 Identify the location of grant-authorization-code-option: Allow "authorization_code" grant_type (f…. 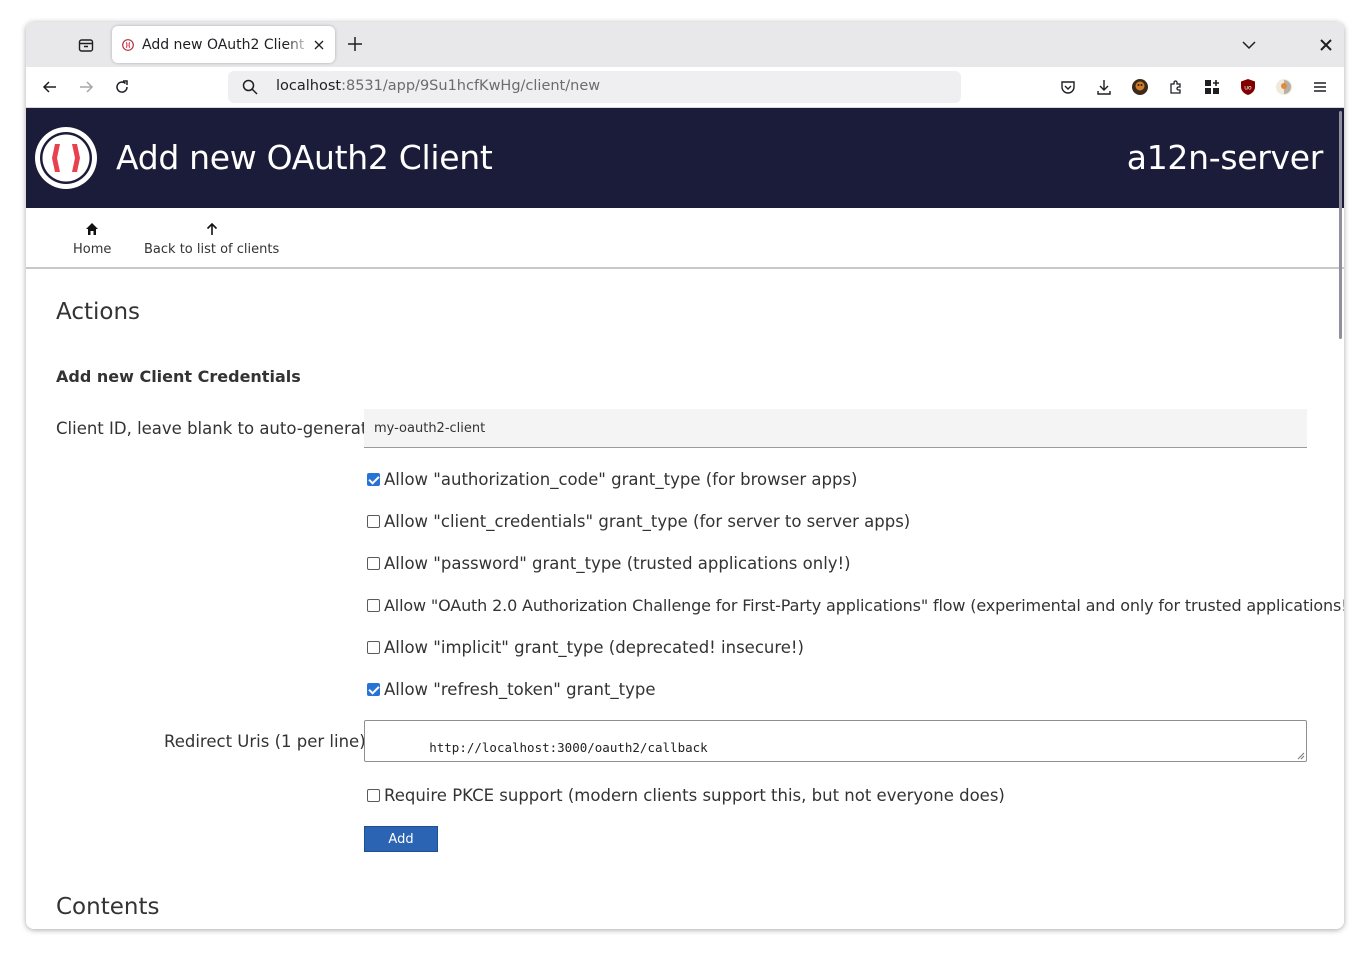
(612, 479).